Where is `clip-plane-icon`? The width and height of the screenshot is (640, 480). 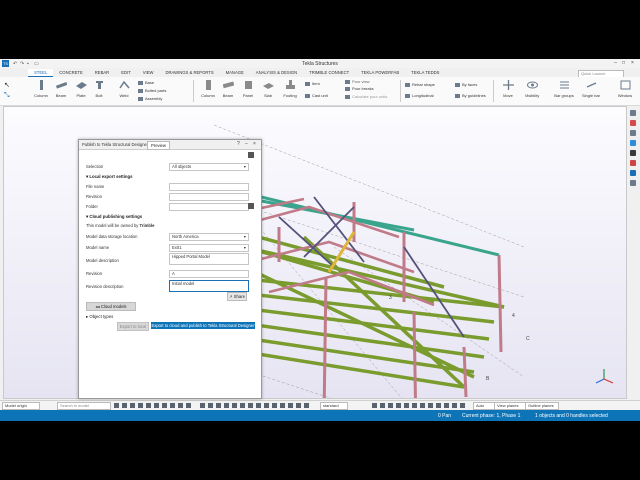 clip-plane-icon is located at coordinates (454, 405).